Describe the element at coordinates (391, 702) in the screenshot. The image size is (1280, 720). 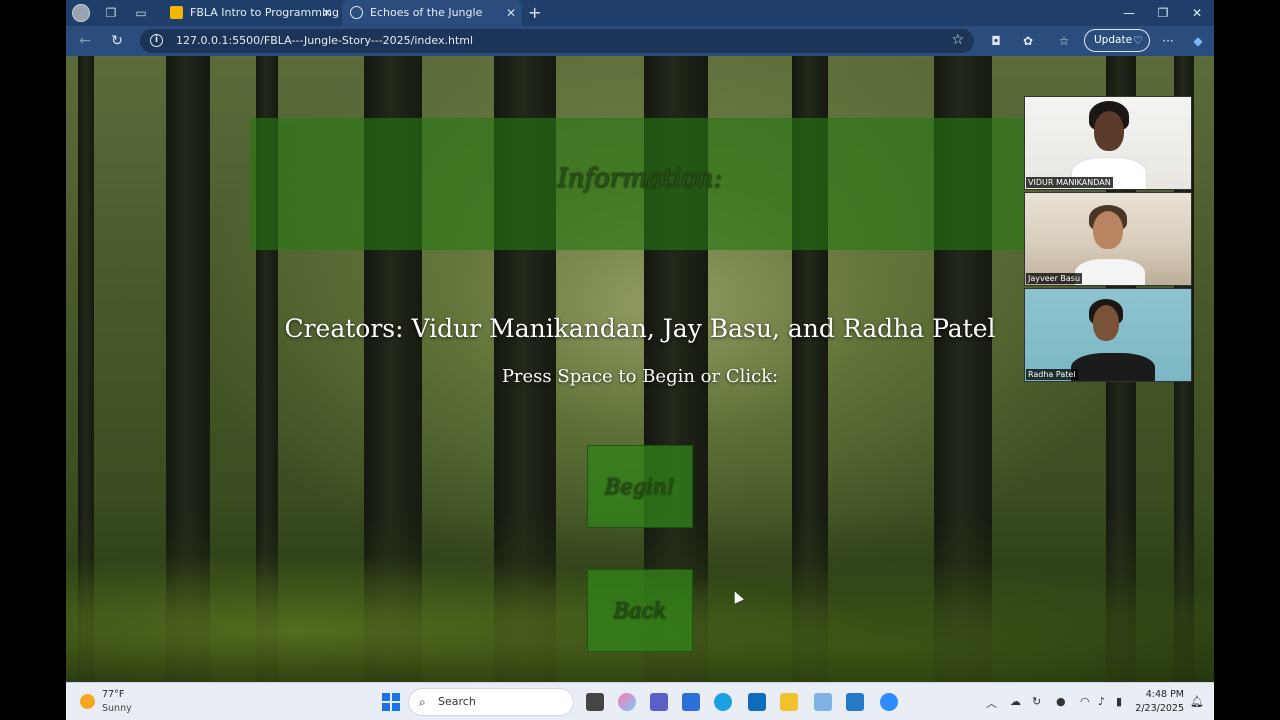
I see `start-windows-icon` at that location.